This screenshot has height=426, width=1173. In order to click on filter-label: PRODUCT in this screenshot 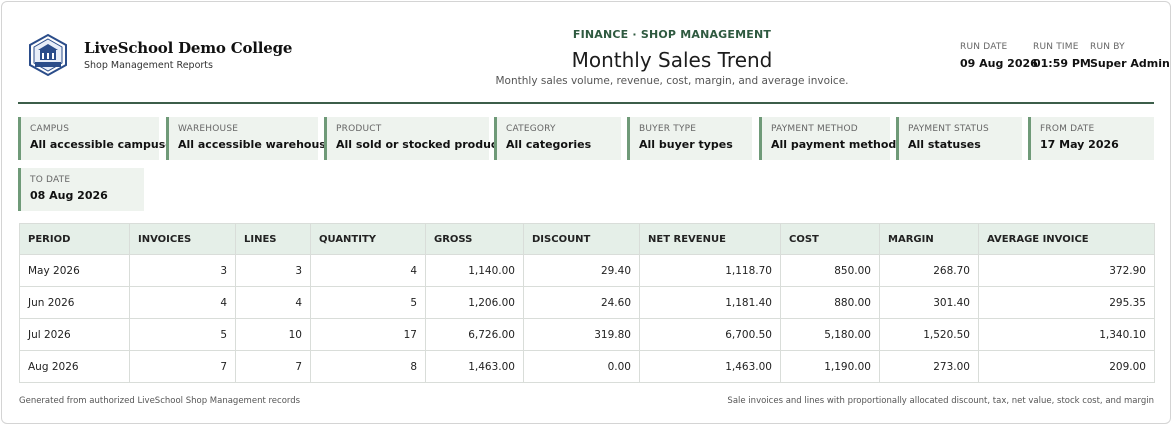, I will do `click(359, 129)`.